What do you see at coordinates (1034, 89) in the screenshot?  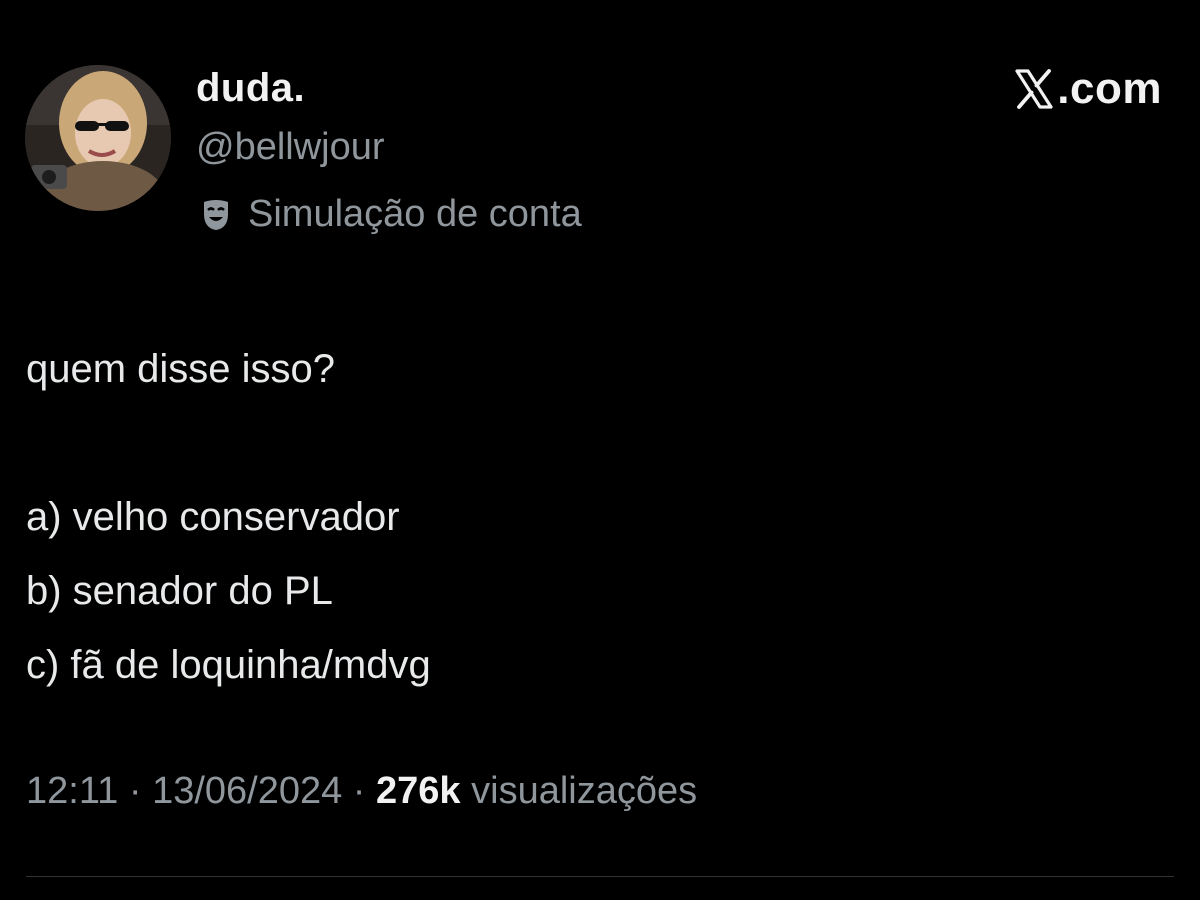 I see `x-logo-icon` at bounding box center [1034, 89].